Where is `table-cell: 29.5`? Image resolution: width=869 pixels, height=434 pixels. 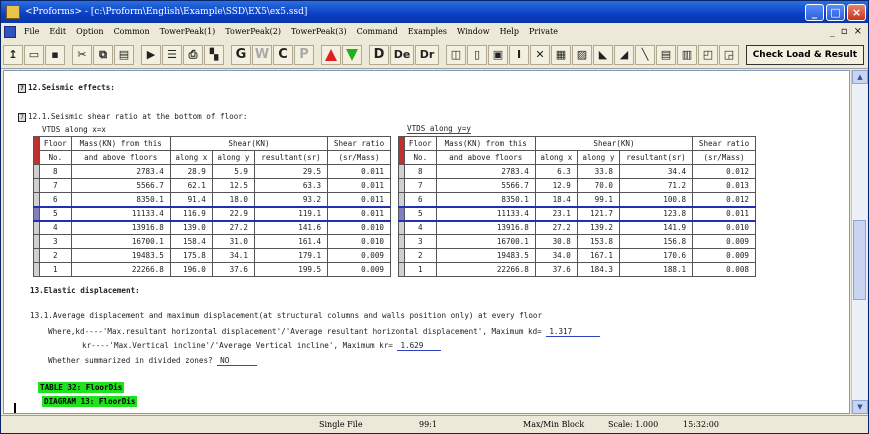
table-cell: 29.5 is located at coordinates (291, 171).